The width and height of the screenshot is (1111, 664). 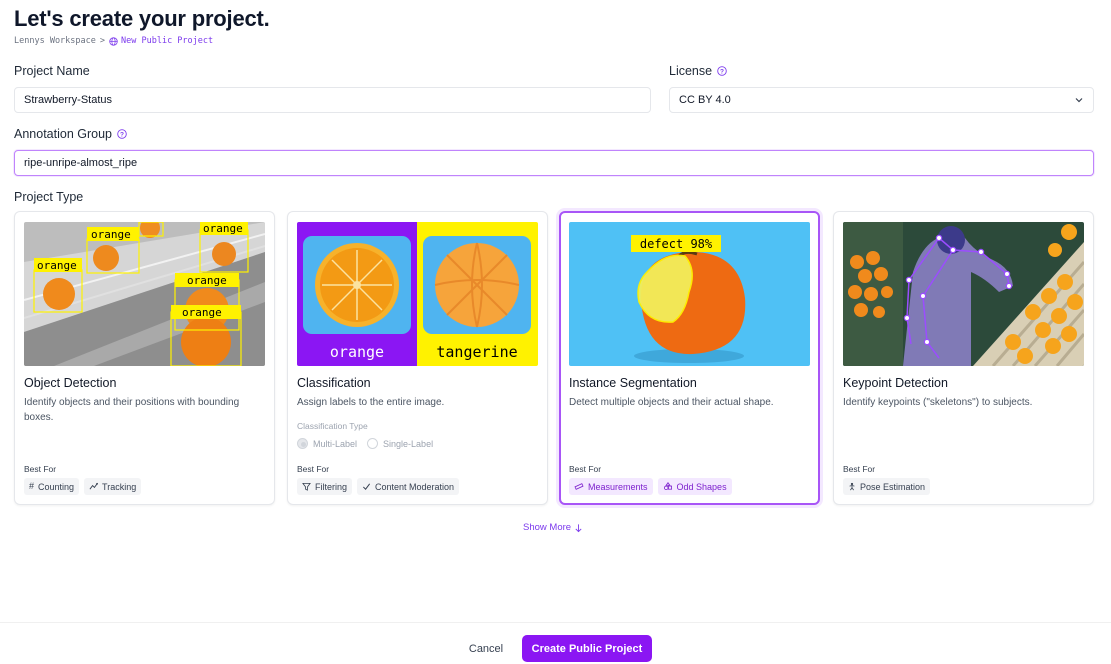 I want to click on tag-pose-estimation: Pose Estimation, so click(x=887, y=486).